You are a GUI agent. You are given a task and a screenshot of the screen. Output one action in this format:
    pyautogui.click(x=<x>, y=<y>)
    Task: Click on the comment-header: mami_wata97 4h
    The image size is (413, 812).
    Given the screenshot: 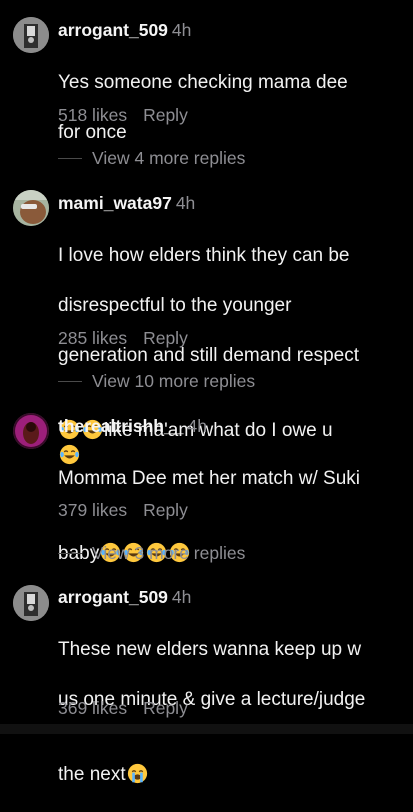 What is the action you would take?
    pyautogui.click(x=126, y=203)
    